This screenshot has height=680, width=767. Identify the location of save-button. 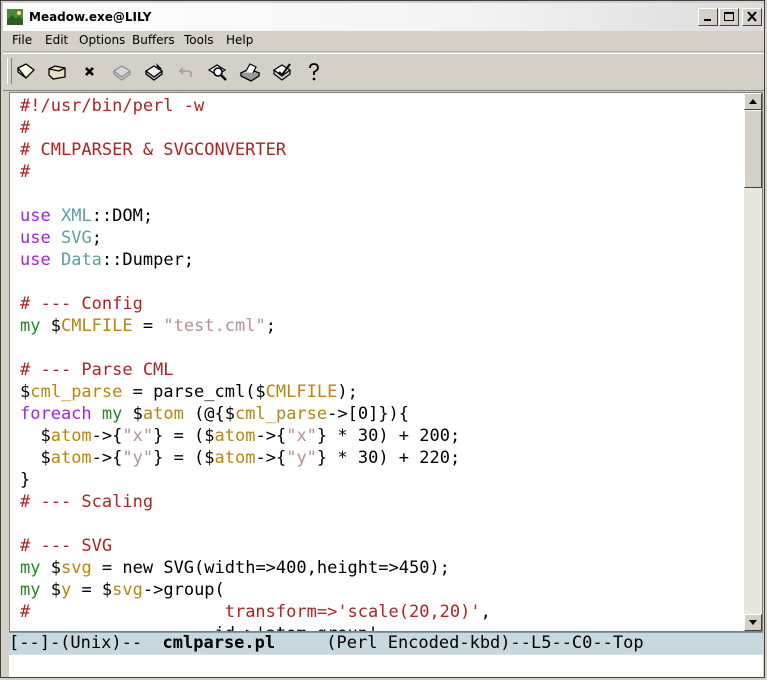
(122, 72).